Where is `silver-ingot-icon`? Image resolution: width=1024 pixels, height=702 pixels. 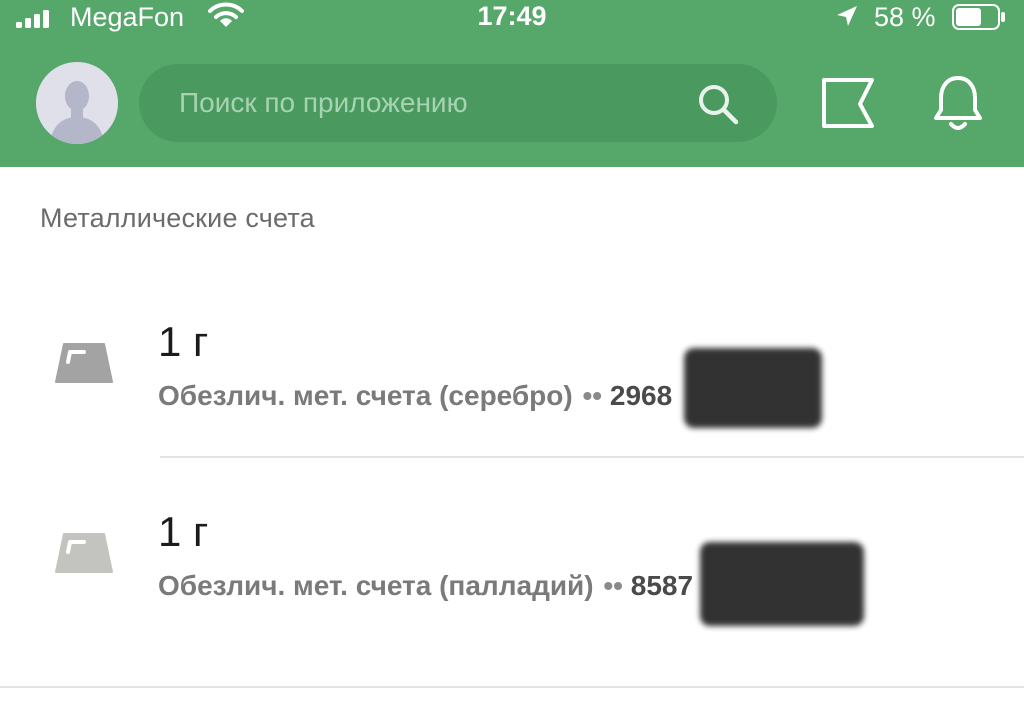 silver-ingot-icon is located at coordinates (84, 363).